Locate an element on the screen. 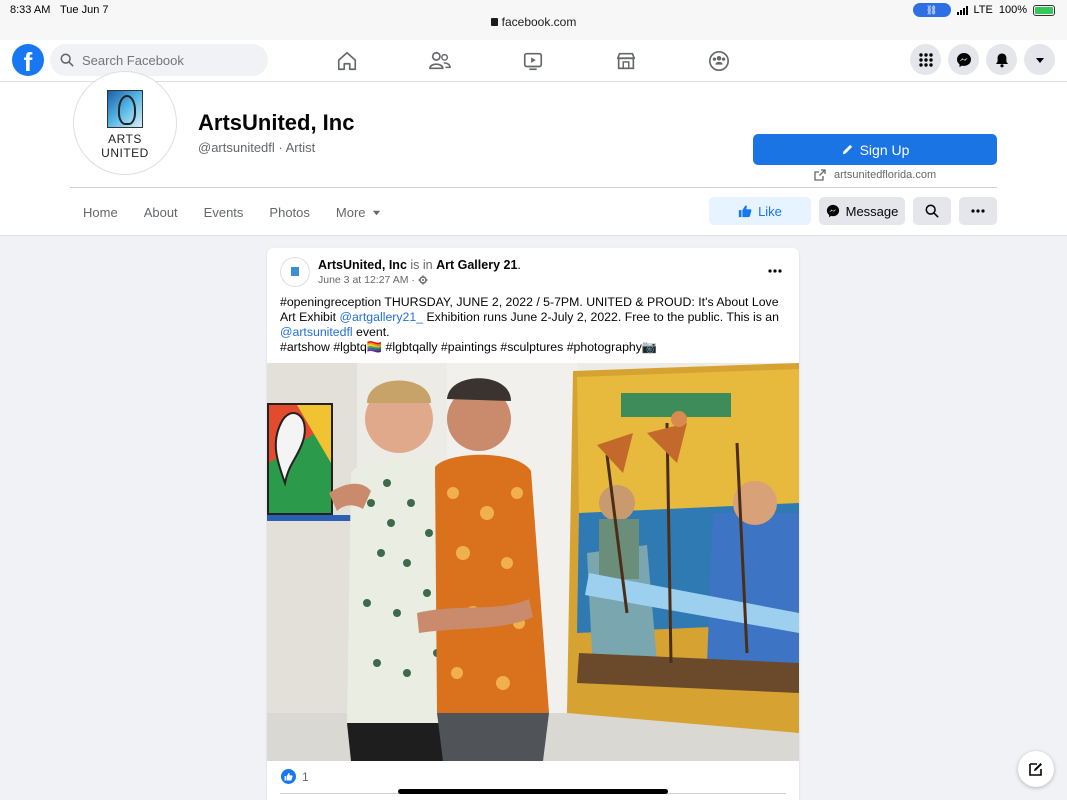 This screenshot has height=800, width=1067. website-url: artsunitedflorida.com is located at coordinates (885, 175).